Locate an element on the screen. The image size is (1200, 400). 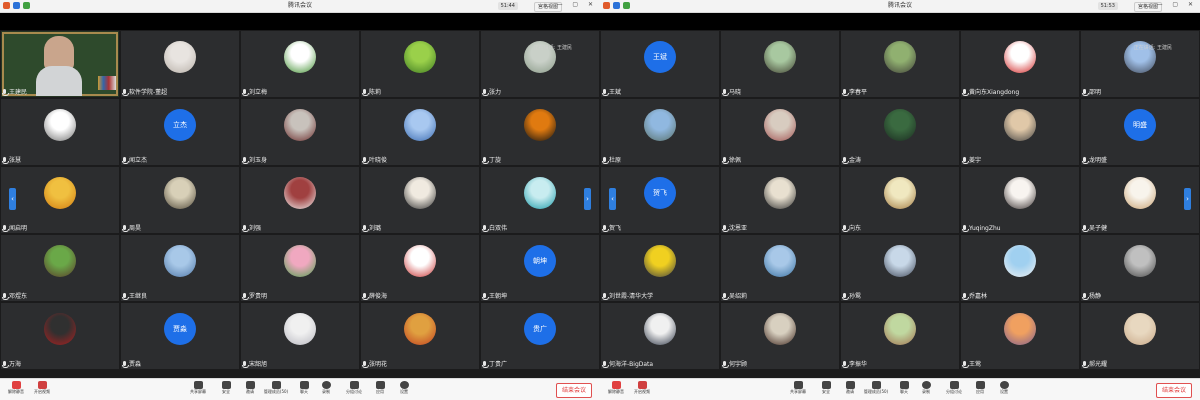
participant-tile: 刘立梅 is located at coordinates (300, 64).